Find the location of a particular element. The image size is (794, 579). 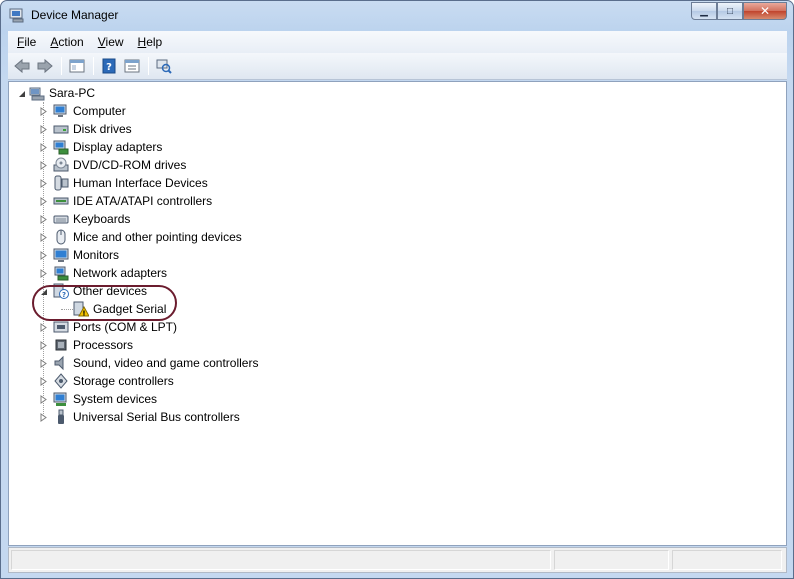

tree-node-category: Monitors is located at coordinates (79, 255).